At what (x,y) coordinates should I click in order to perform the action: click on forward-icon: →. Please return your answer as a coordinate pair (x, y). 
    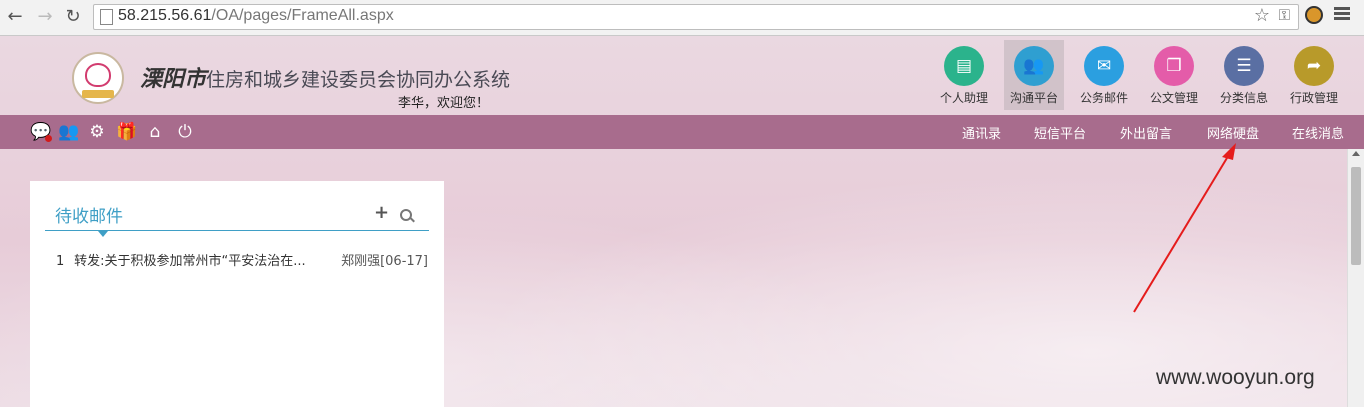
    Looking at the image, I should click on (45, 17).